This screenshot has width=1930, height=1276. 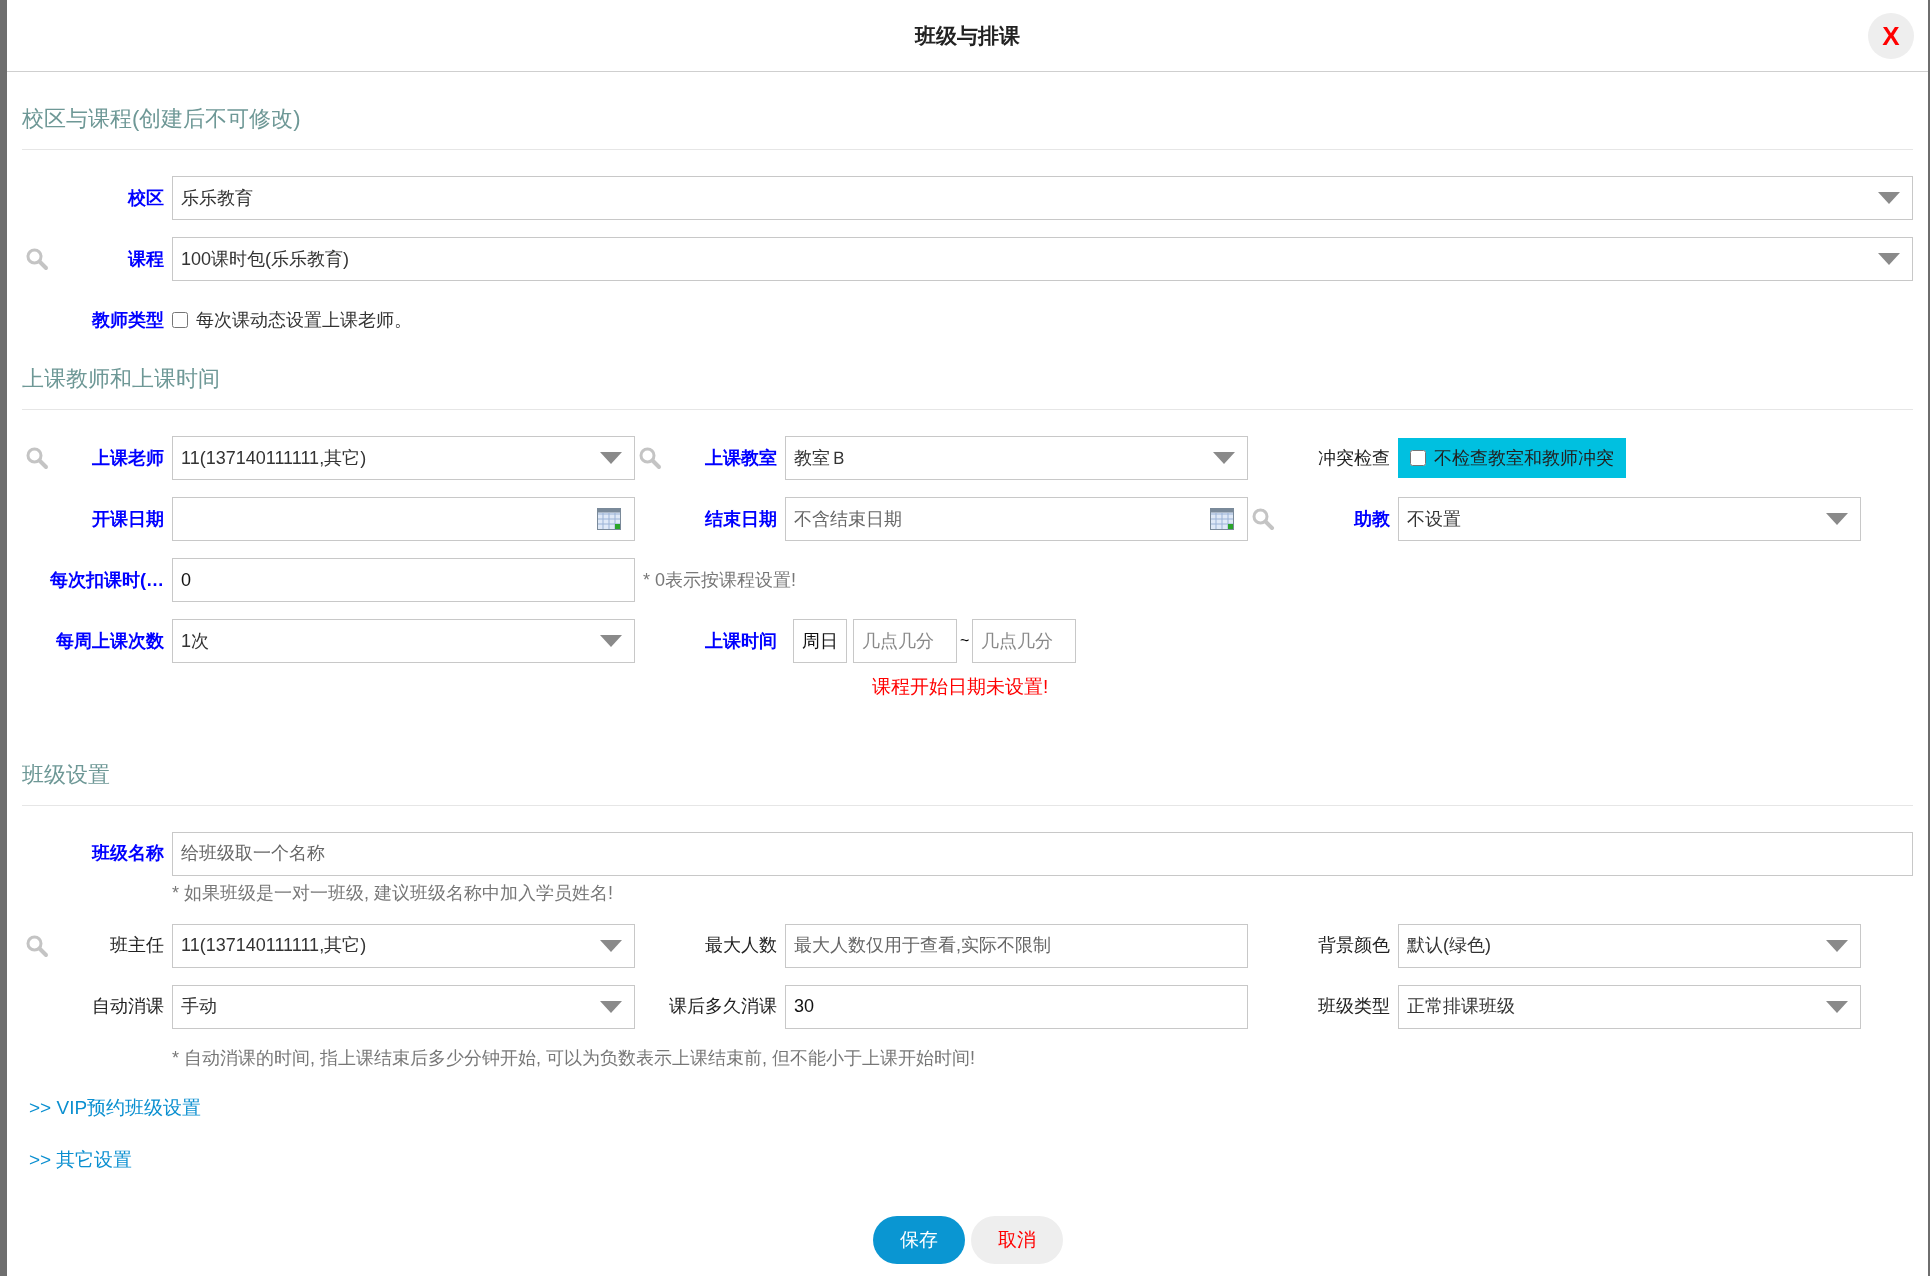 What do you see at coordinates (1354, 1006) in the screenshot?
I see `field-label: 班级类型` at bounding box center [1354, 1006].